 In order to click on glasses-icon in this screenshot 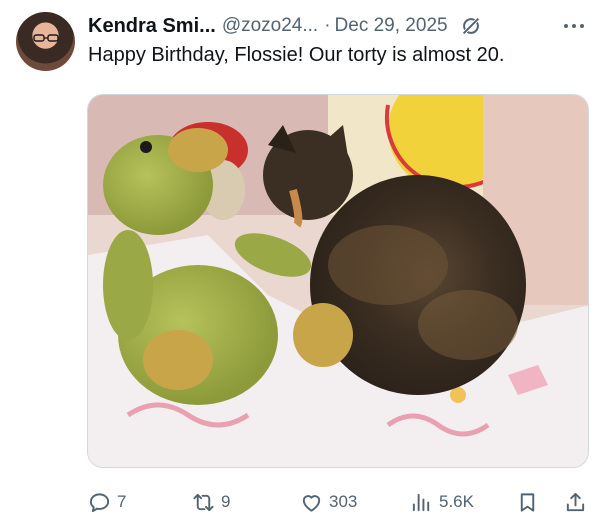, I will do `click(46, 38)`.